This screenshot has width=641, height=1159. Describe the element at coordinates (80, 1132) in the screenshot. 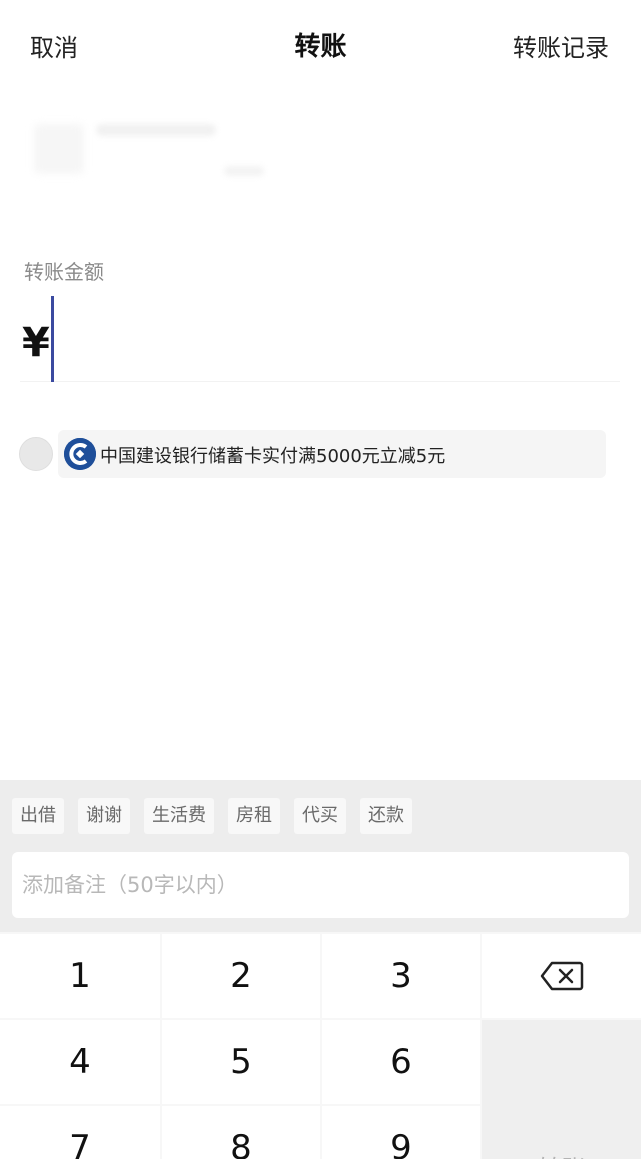

I see `key-7: 7` at that location.